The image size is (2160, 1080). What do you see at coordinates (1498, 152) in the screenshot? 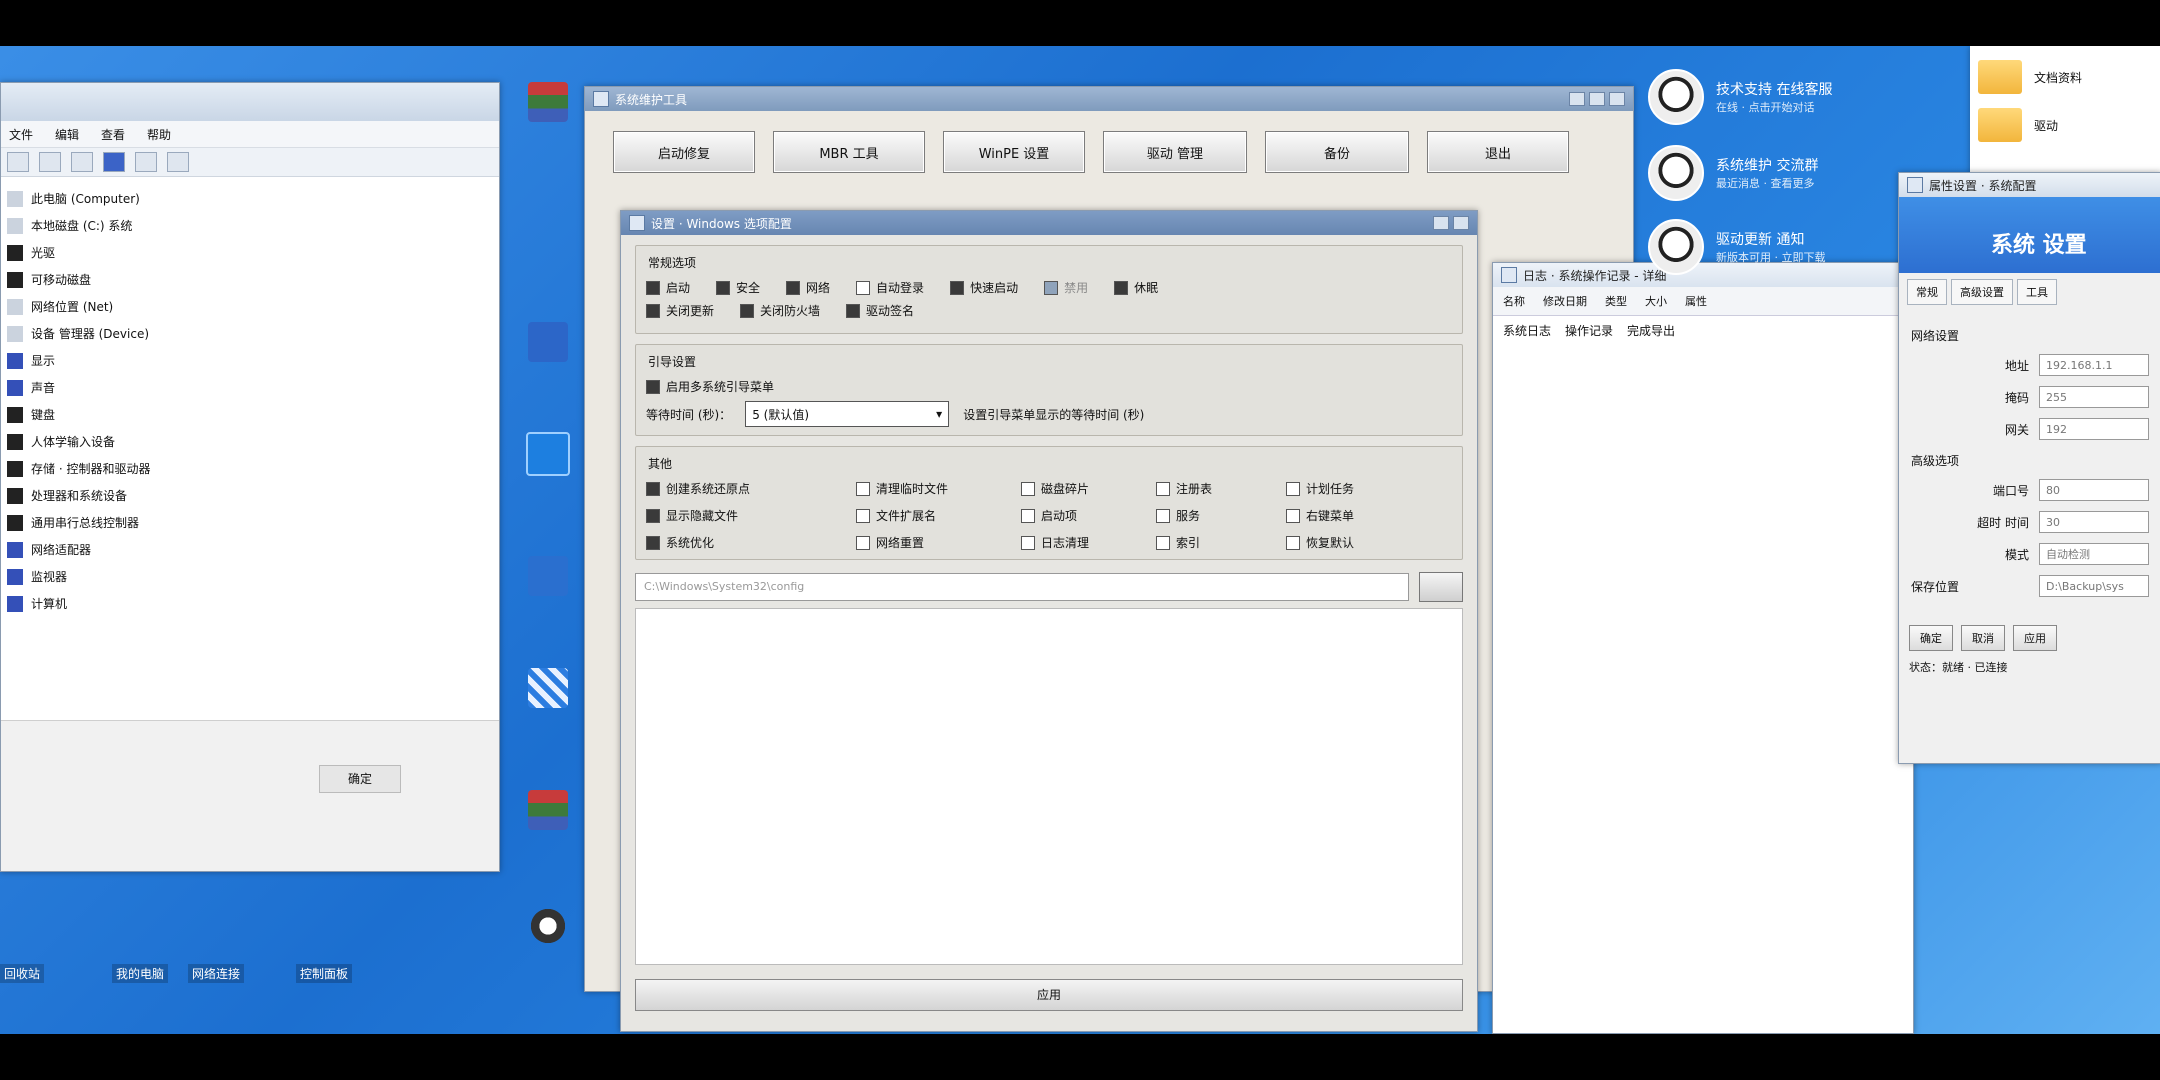
I see `exit-button: 退出` at bounding box center [1498, 152].